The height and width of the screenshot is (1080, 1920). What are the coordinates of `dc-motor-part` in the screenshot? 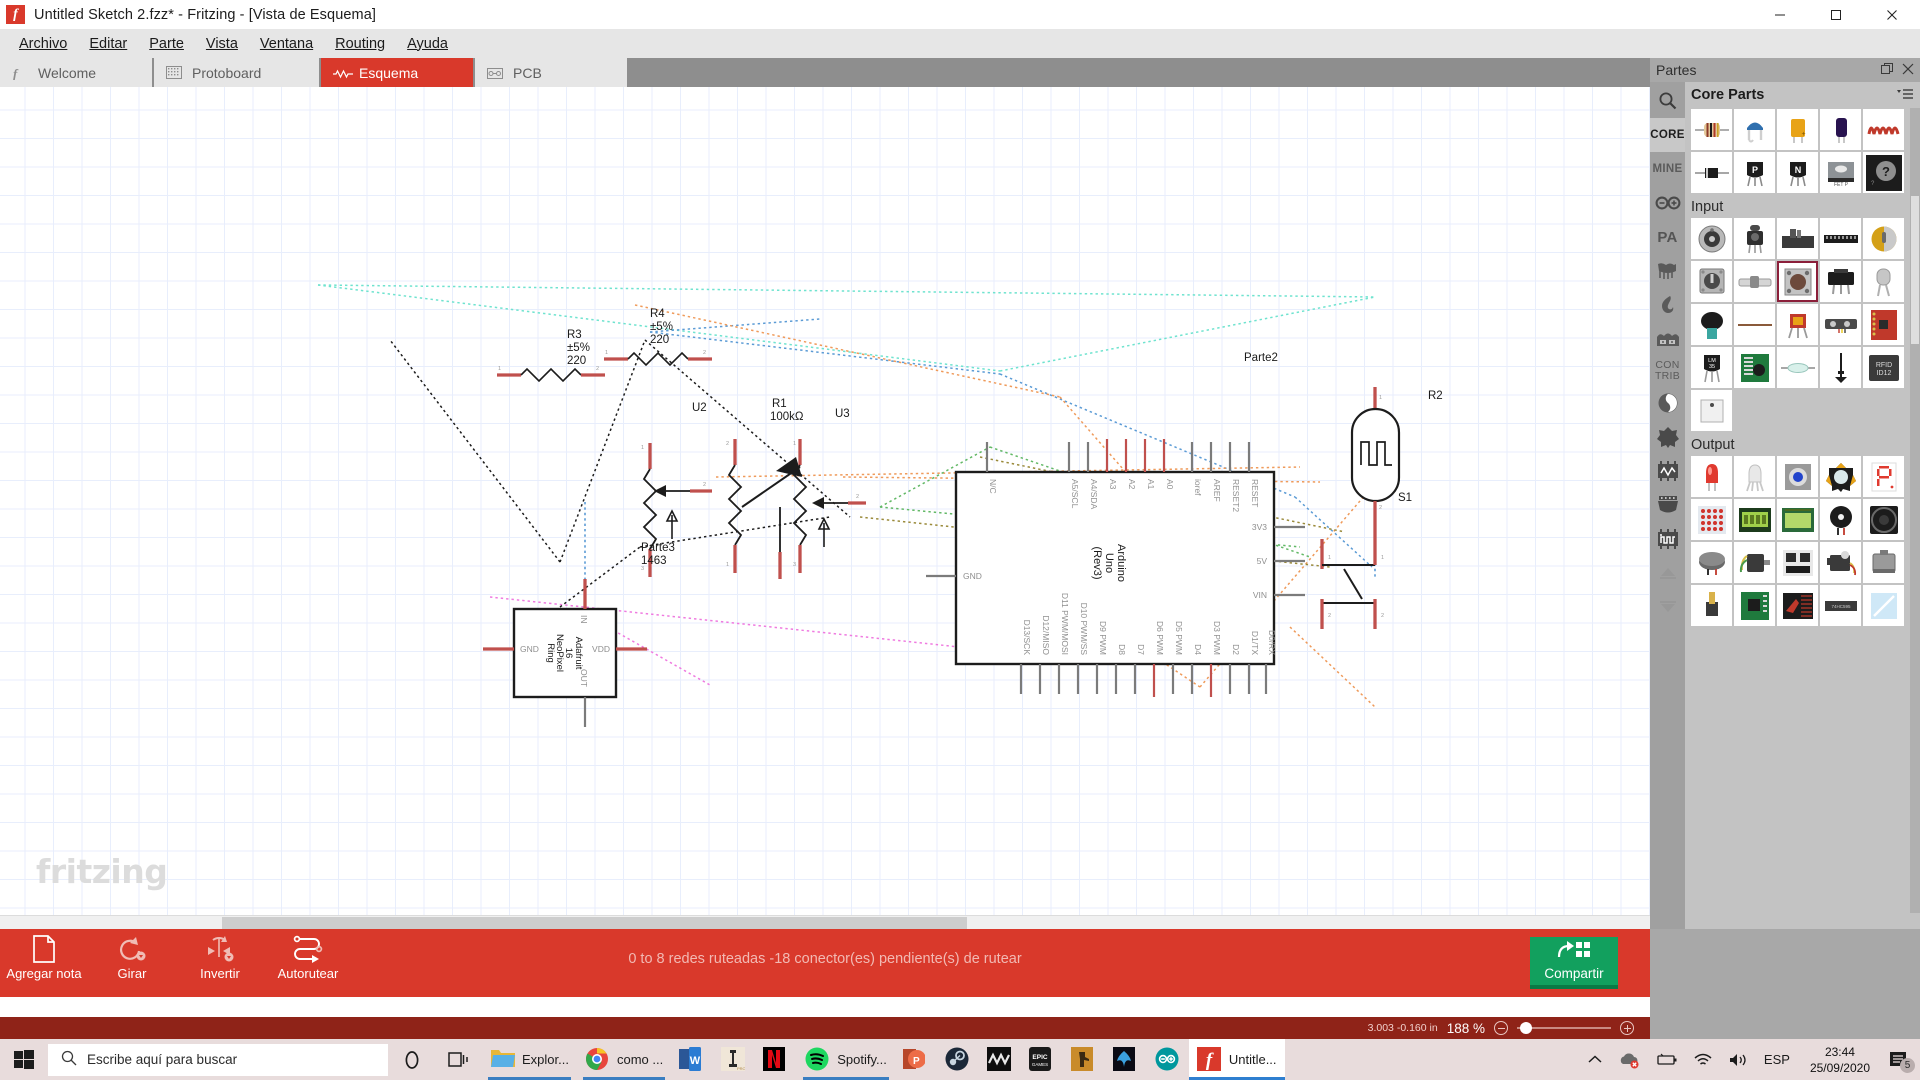 It's located at (1754, 562).